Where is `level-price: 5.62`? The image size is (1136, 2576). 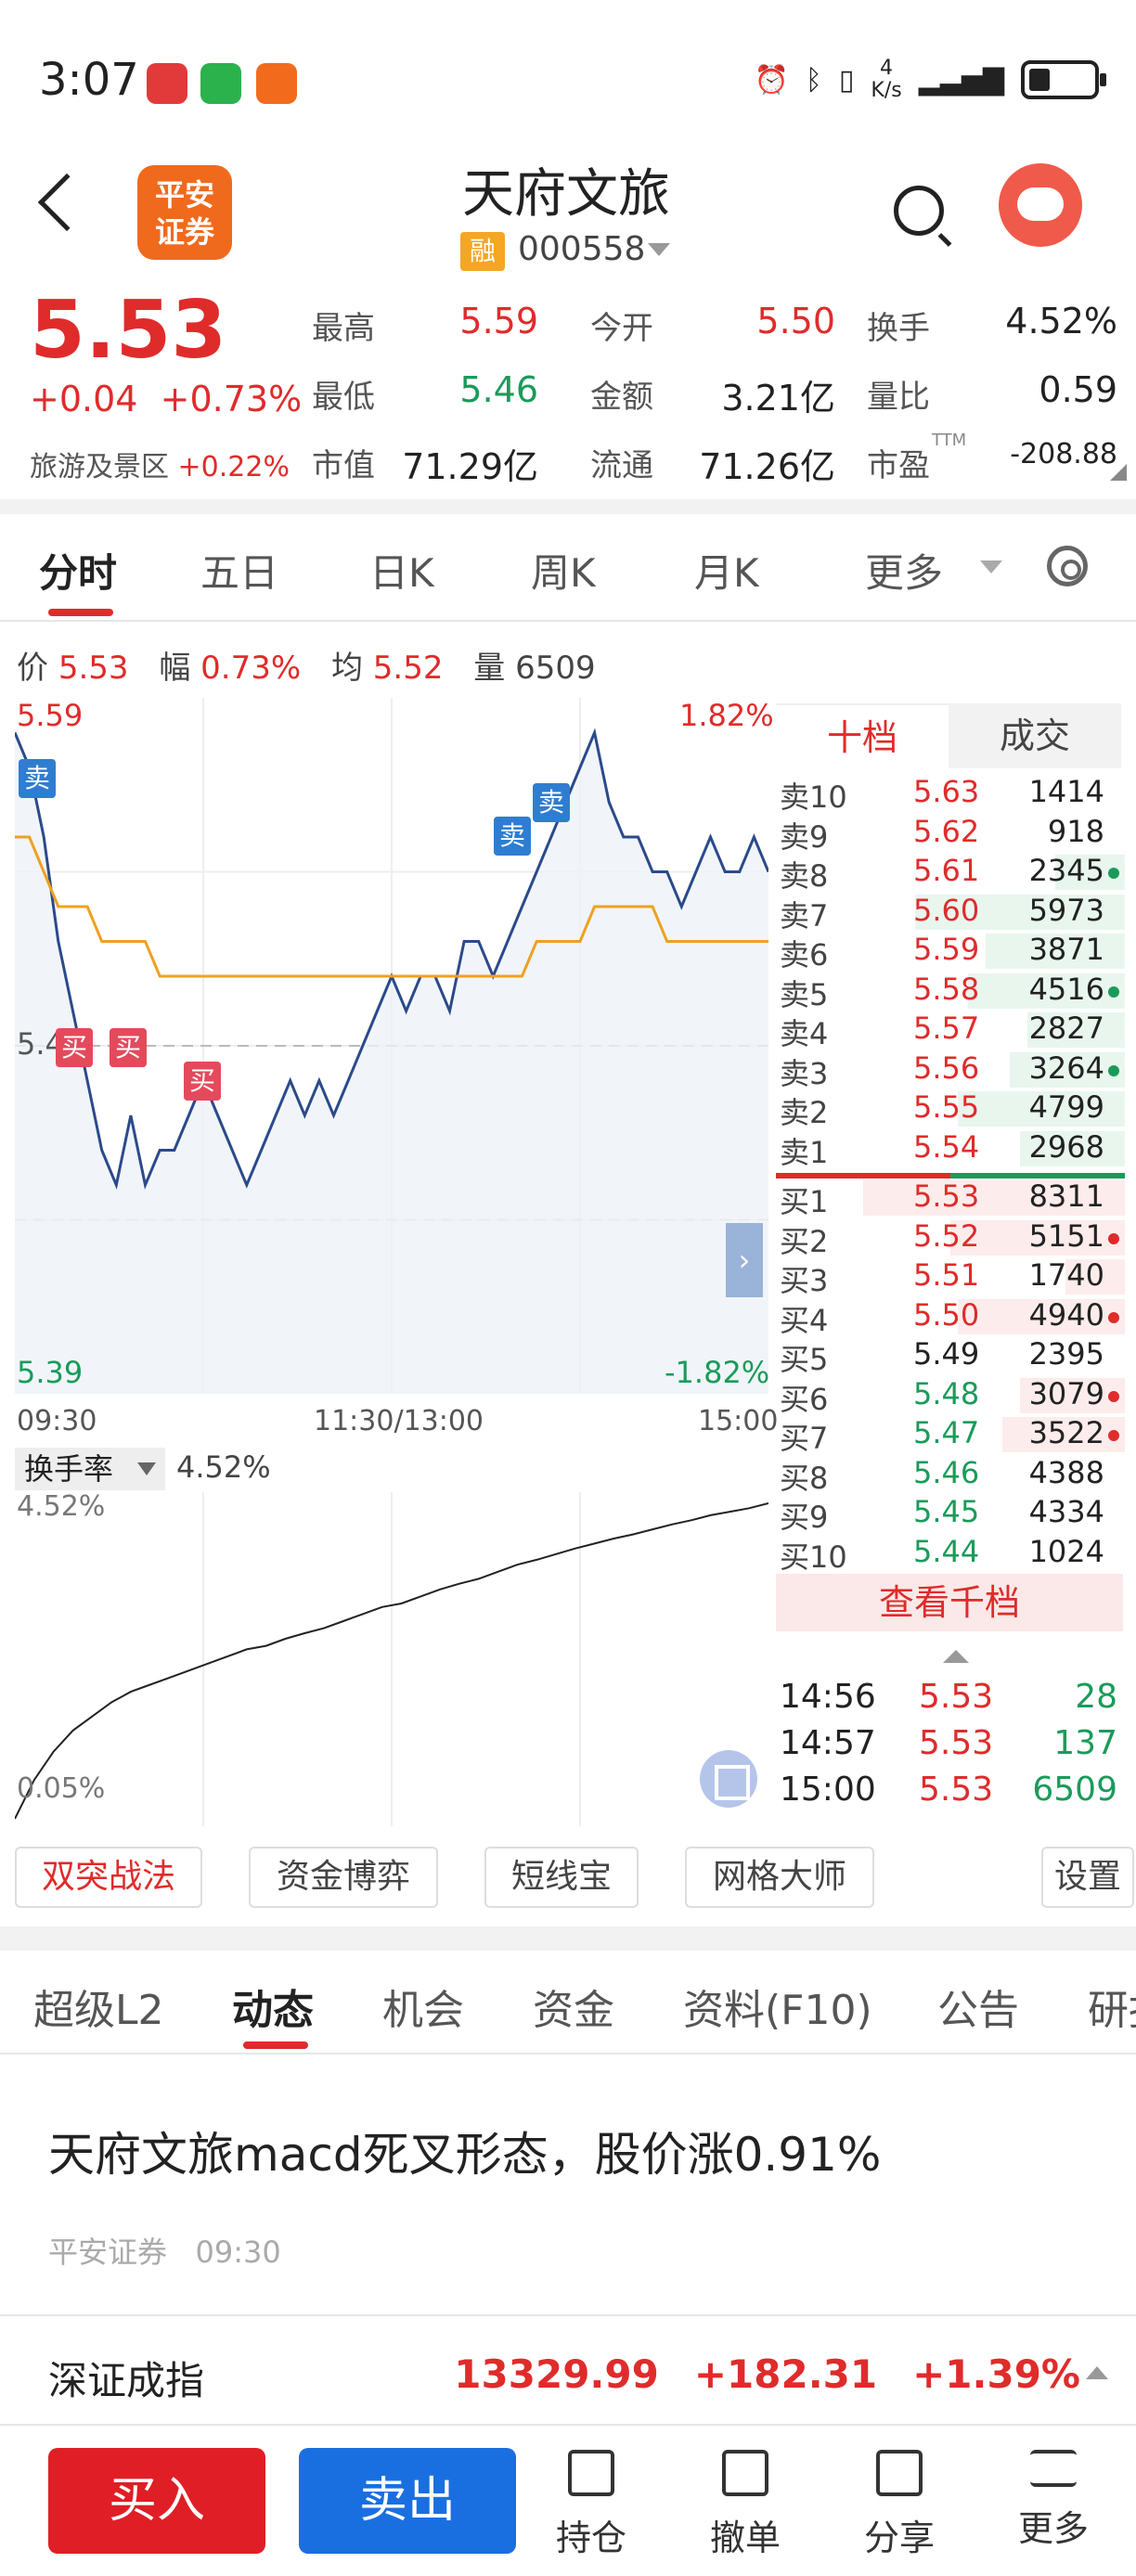 level-price: 5.62 is located at coordinates (946, 831).